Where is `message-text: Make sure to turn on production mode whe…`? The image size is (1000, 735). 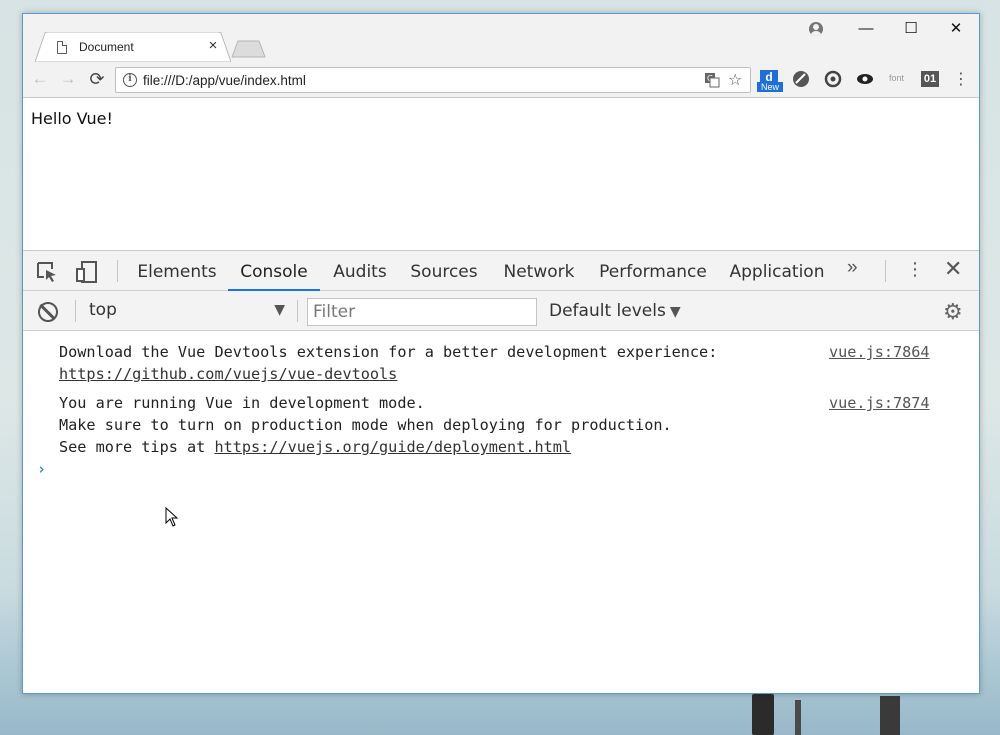
message-text: Make sure to turn on production mode whe… is located at coordinates (365, 425).